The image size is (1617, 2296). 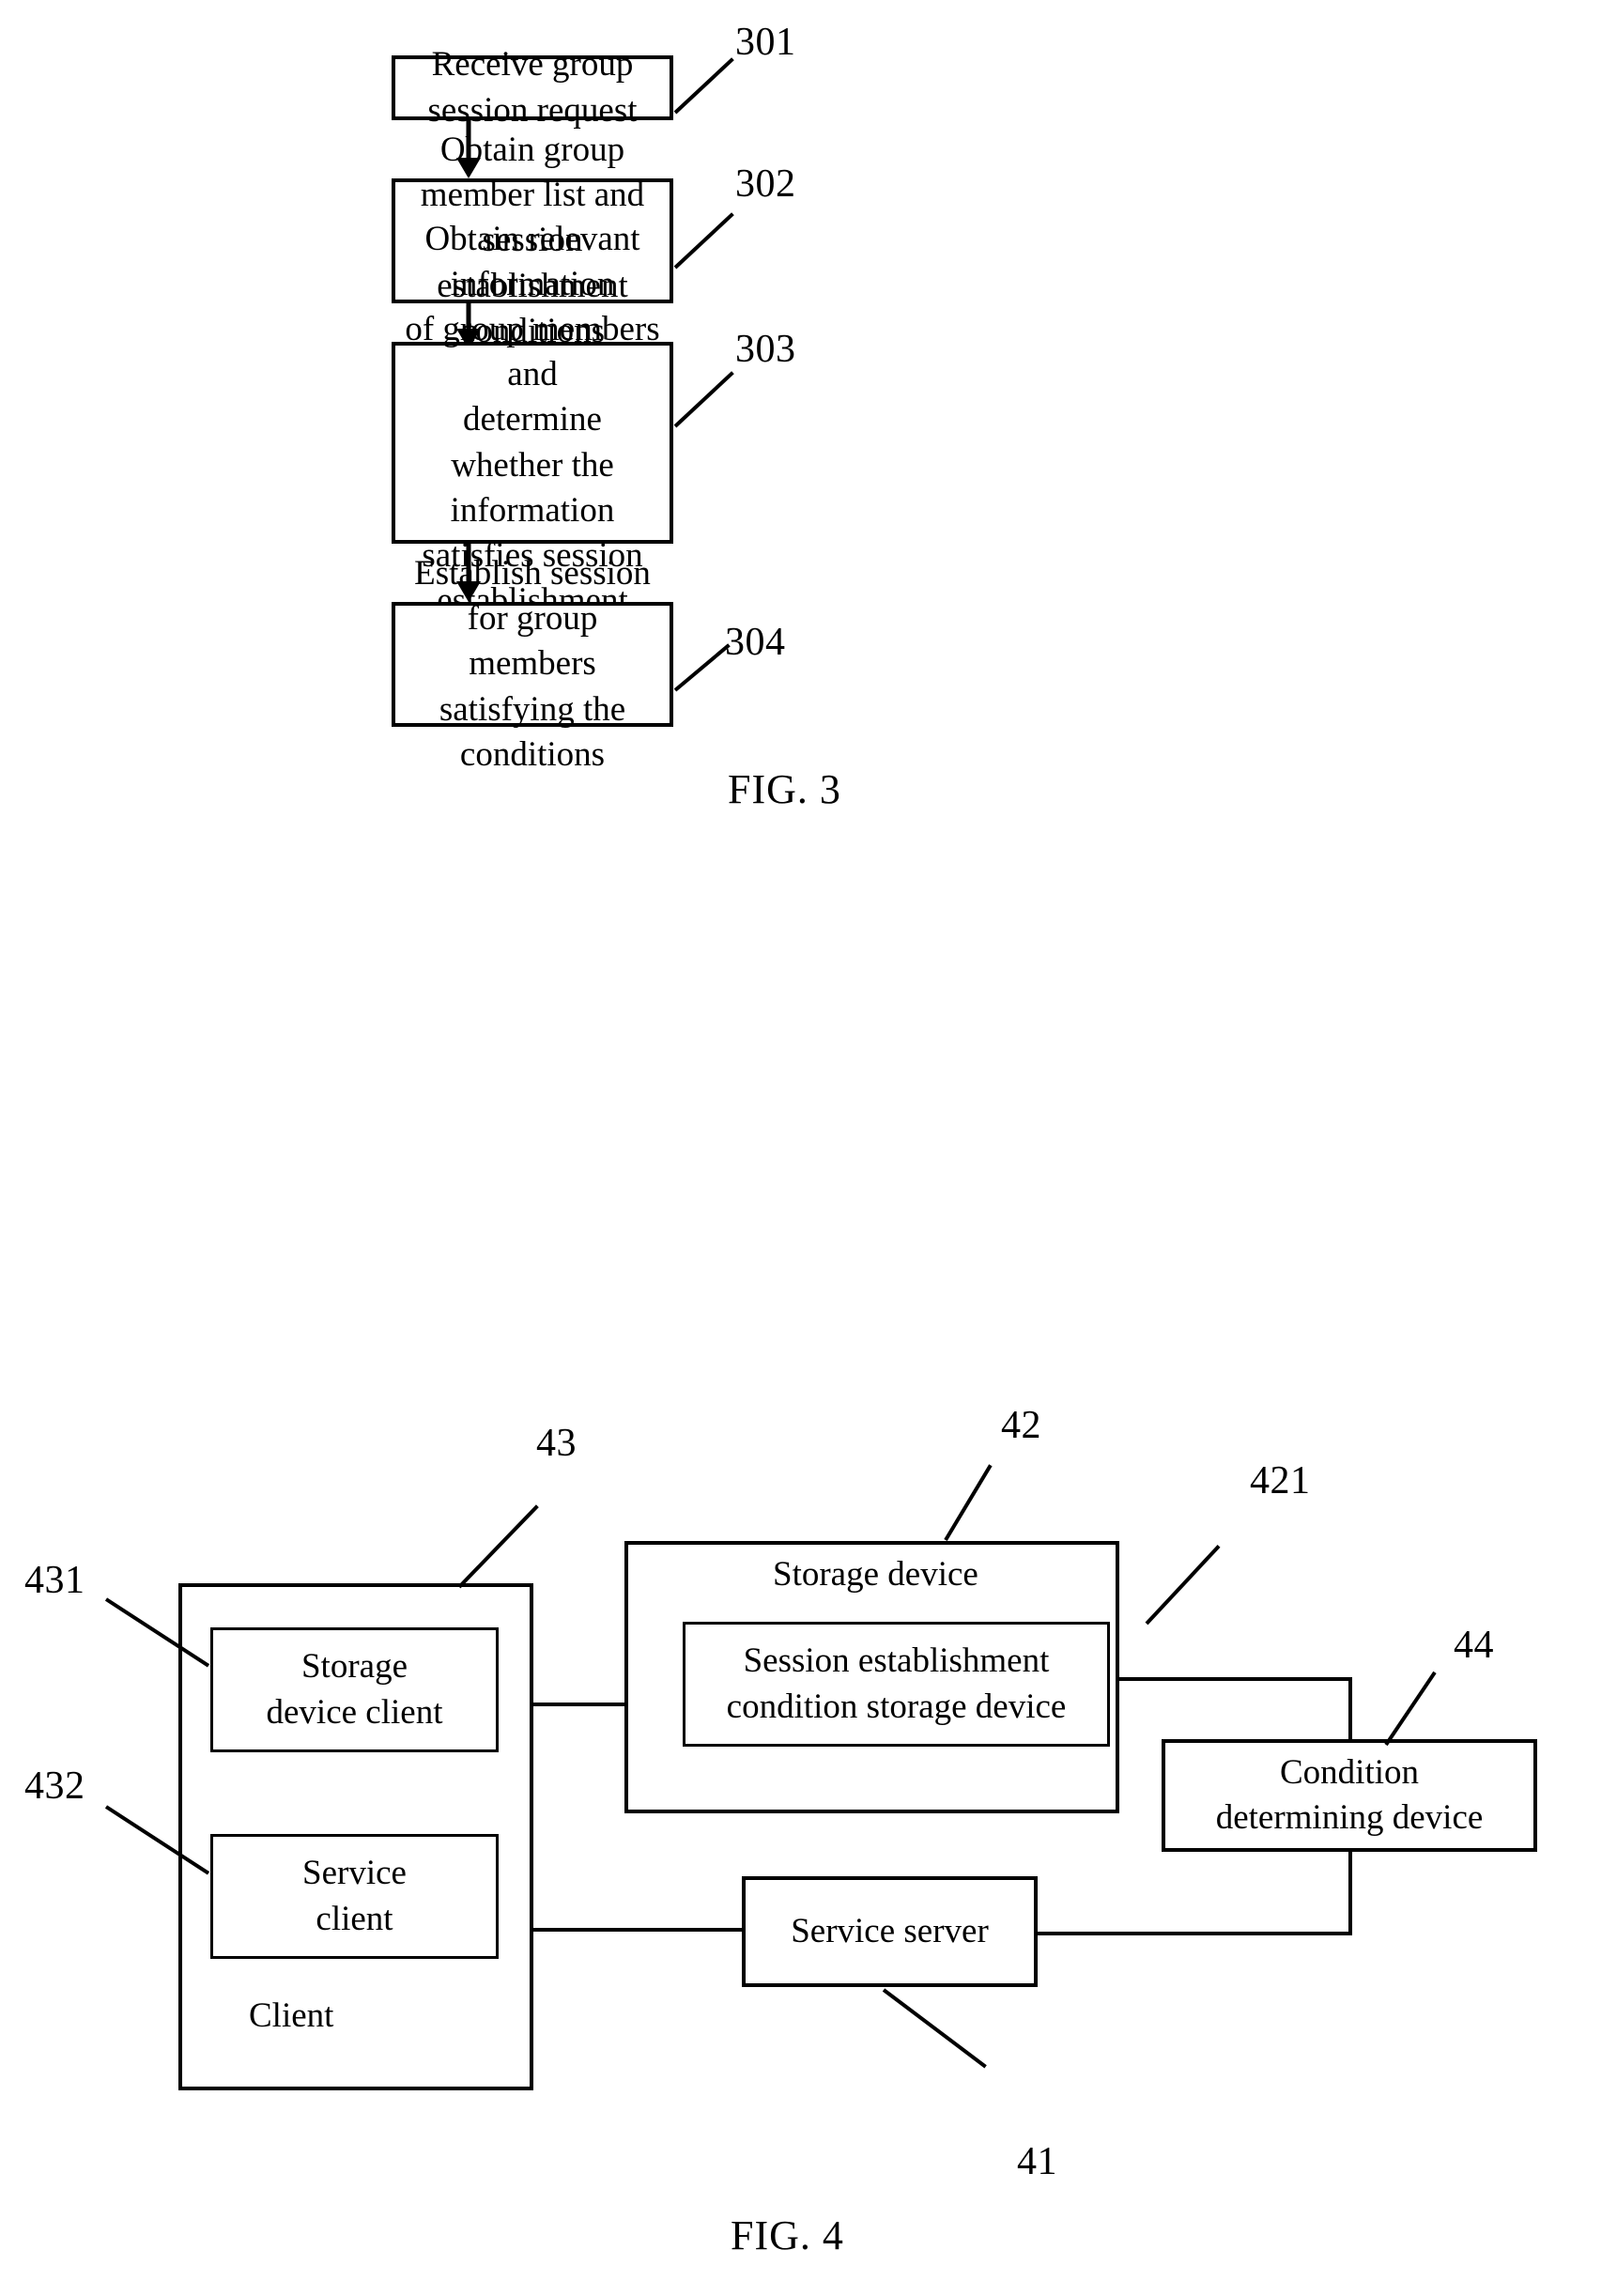 I want to click on service-client-box: Service client, so click(x=354, y=1896).